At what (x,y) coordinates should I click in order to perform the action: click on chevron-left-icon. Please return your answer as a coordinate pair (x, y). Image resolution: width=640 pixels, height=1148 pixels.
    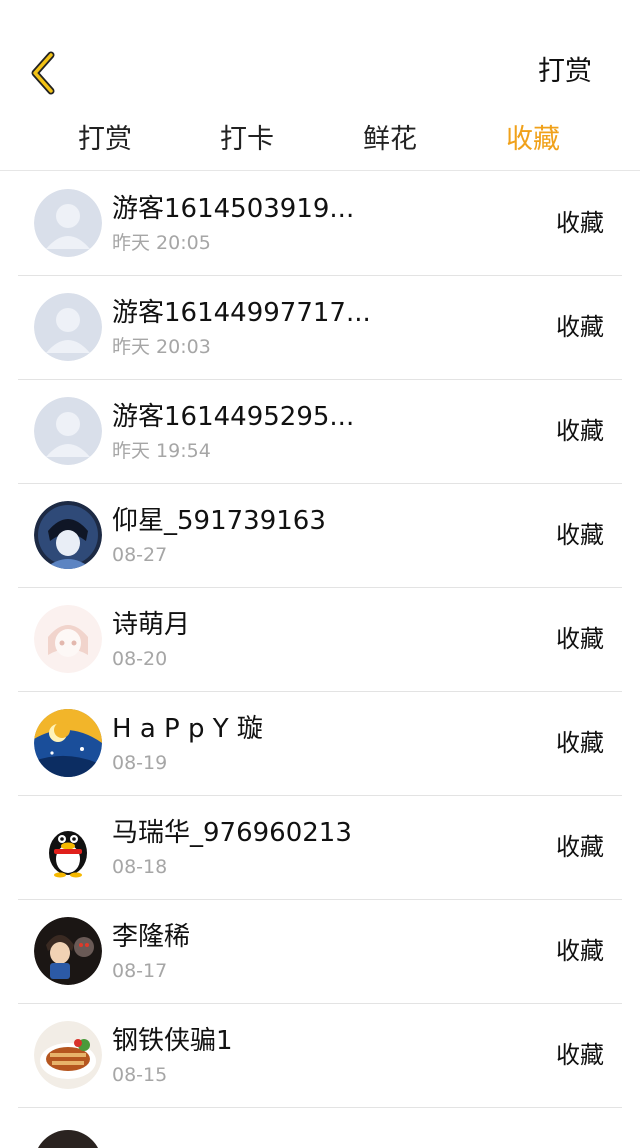
    Looking at the image, I should click on (43, 73).